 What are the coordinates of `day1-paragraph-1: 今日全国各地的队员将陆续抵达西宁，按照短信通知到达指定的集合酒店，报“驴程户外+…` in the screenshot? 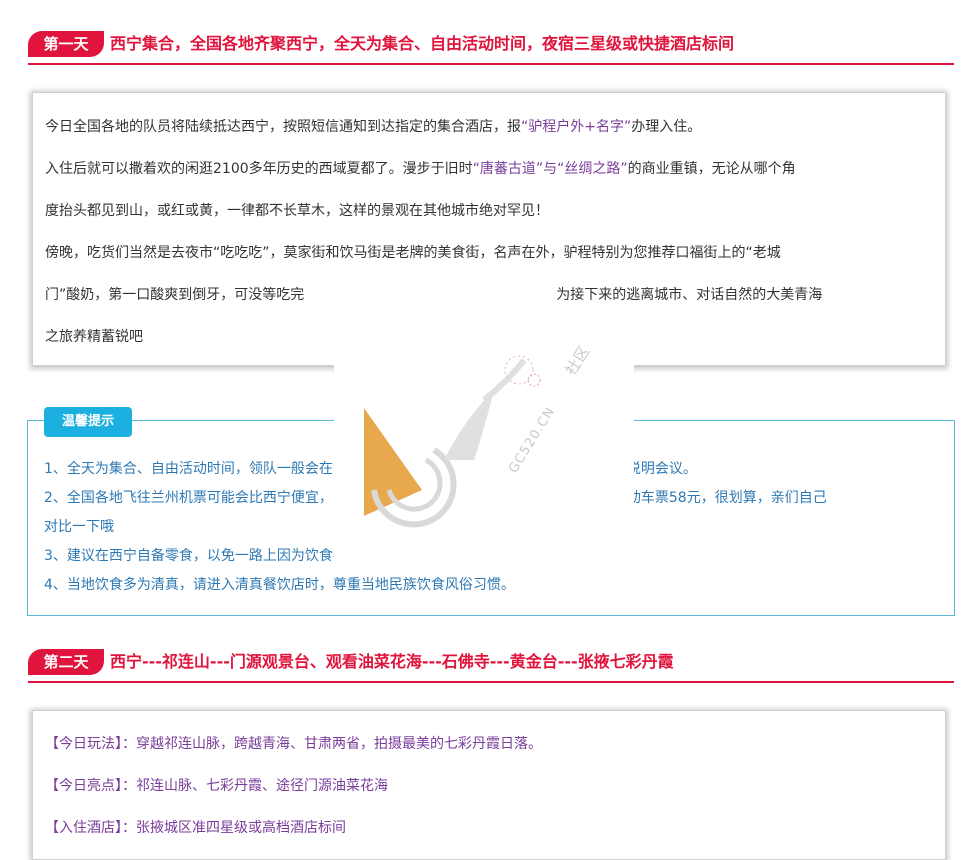 It's located at (373, 127).